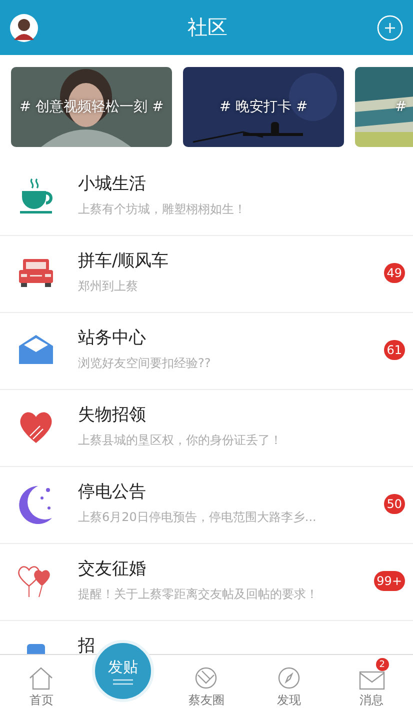 This screenshot has height=712, width=413. What do you see at coordinates (36, 427) in the screenshot?
I see `heart-icon` at bounding box center [36, 427].